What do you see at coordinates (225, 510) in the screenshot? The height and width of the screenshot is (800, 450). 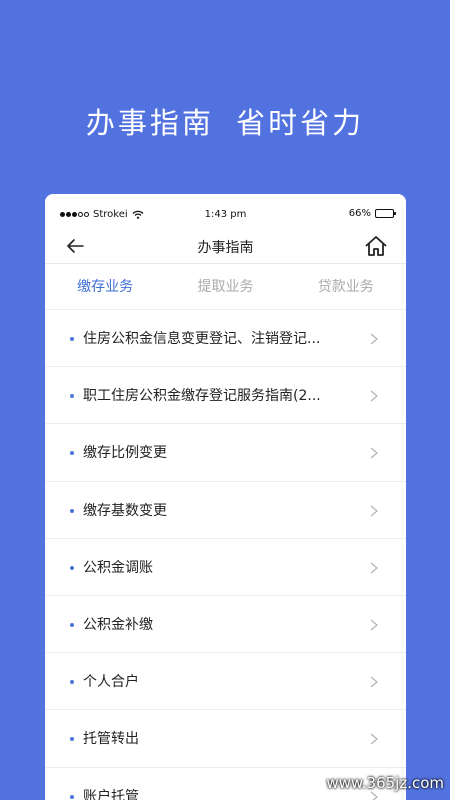 I see `list-item: 缴存基数变更` at bounding box center [225, 510].